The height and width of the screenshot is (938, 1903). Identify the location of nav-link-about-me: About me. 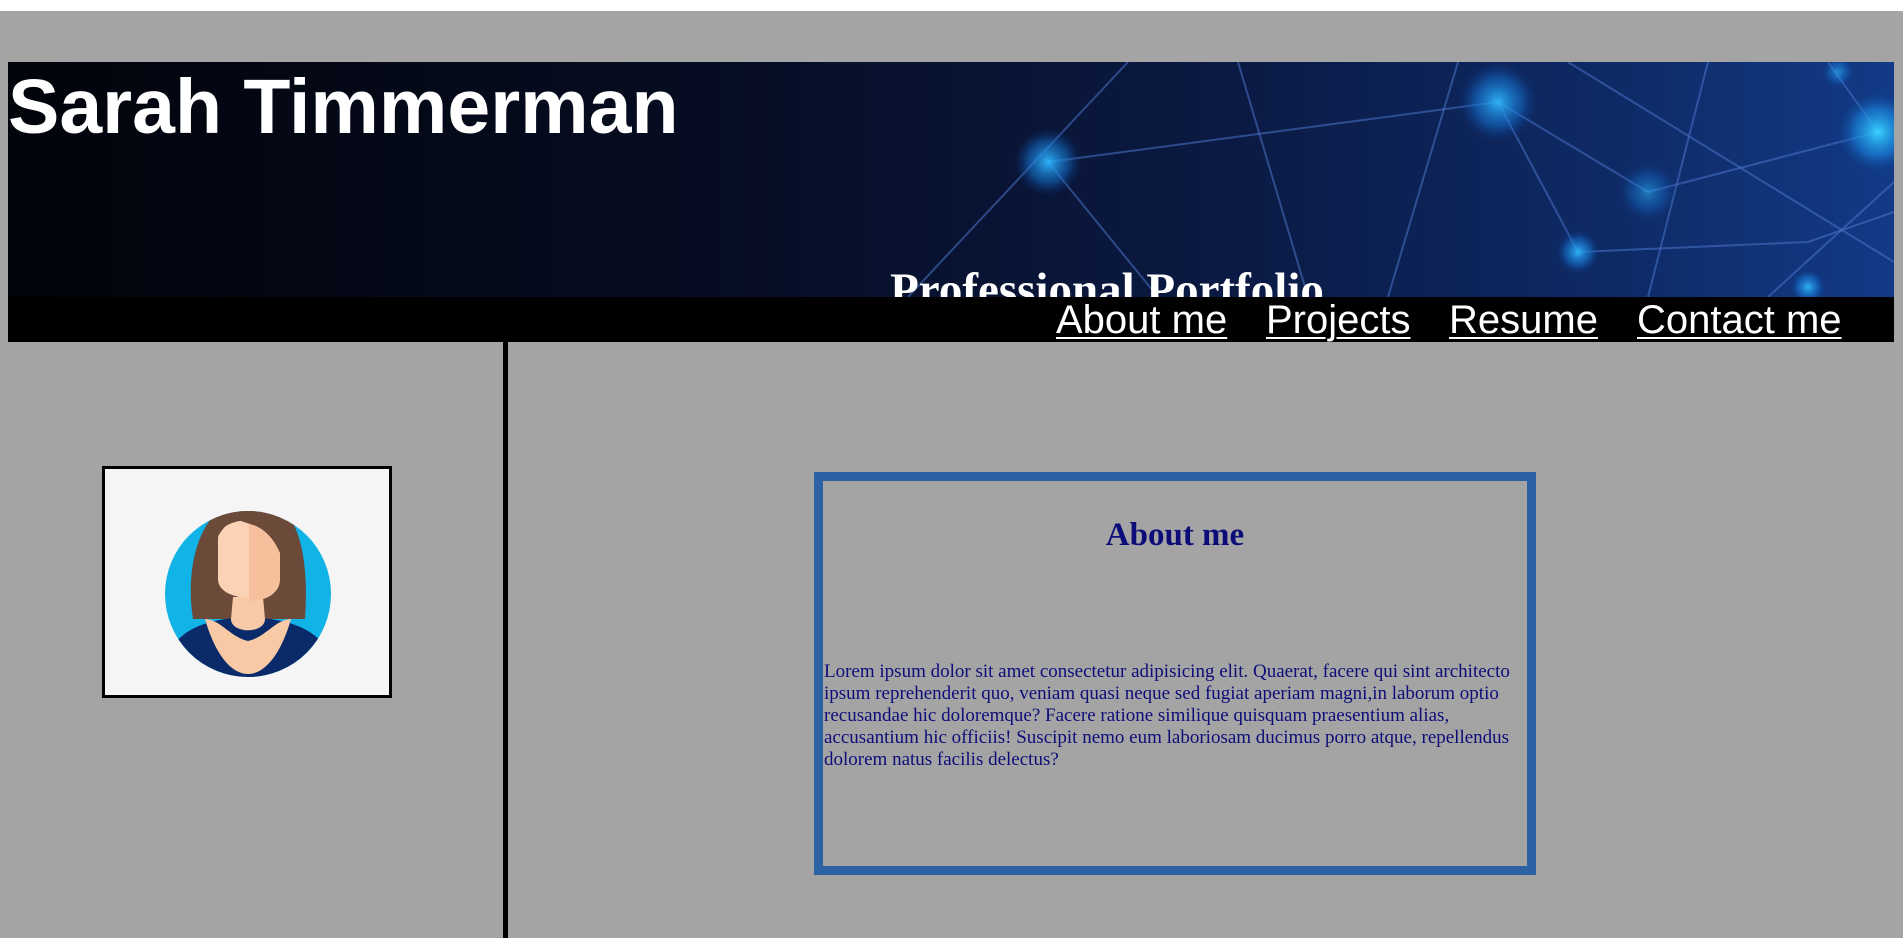
(1141, 320).